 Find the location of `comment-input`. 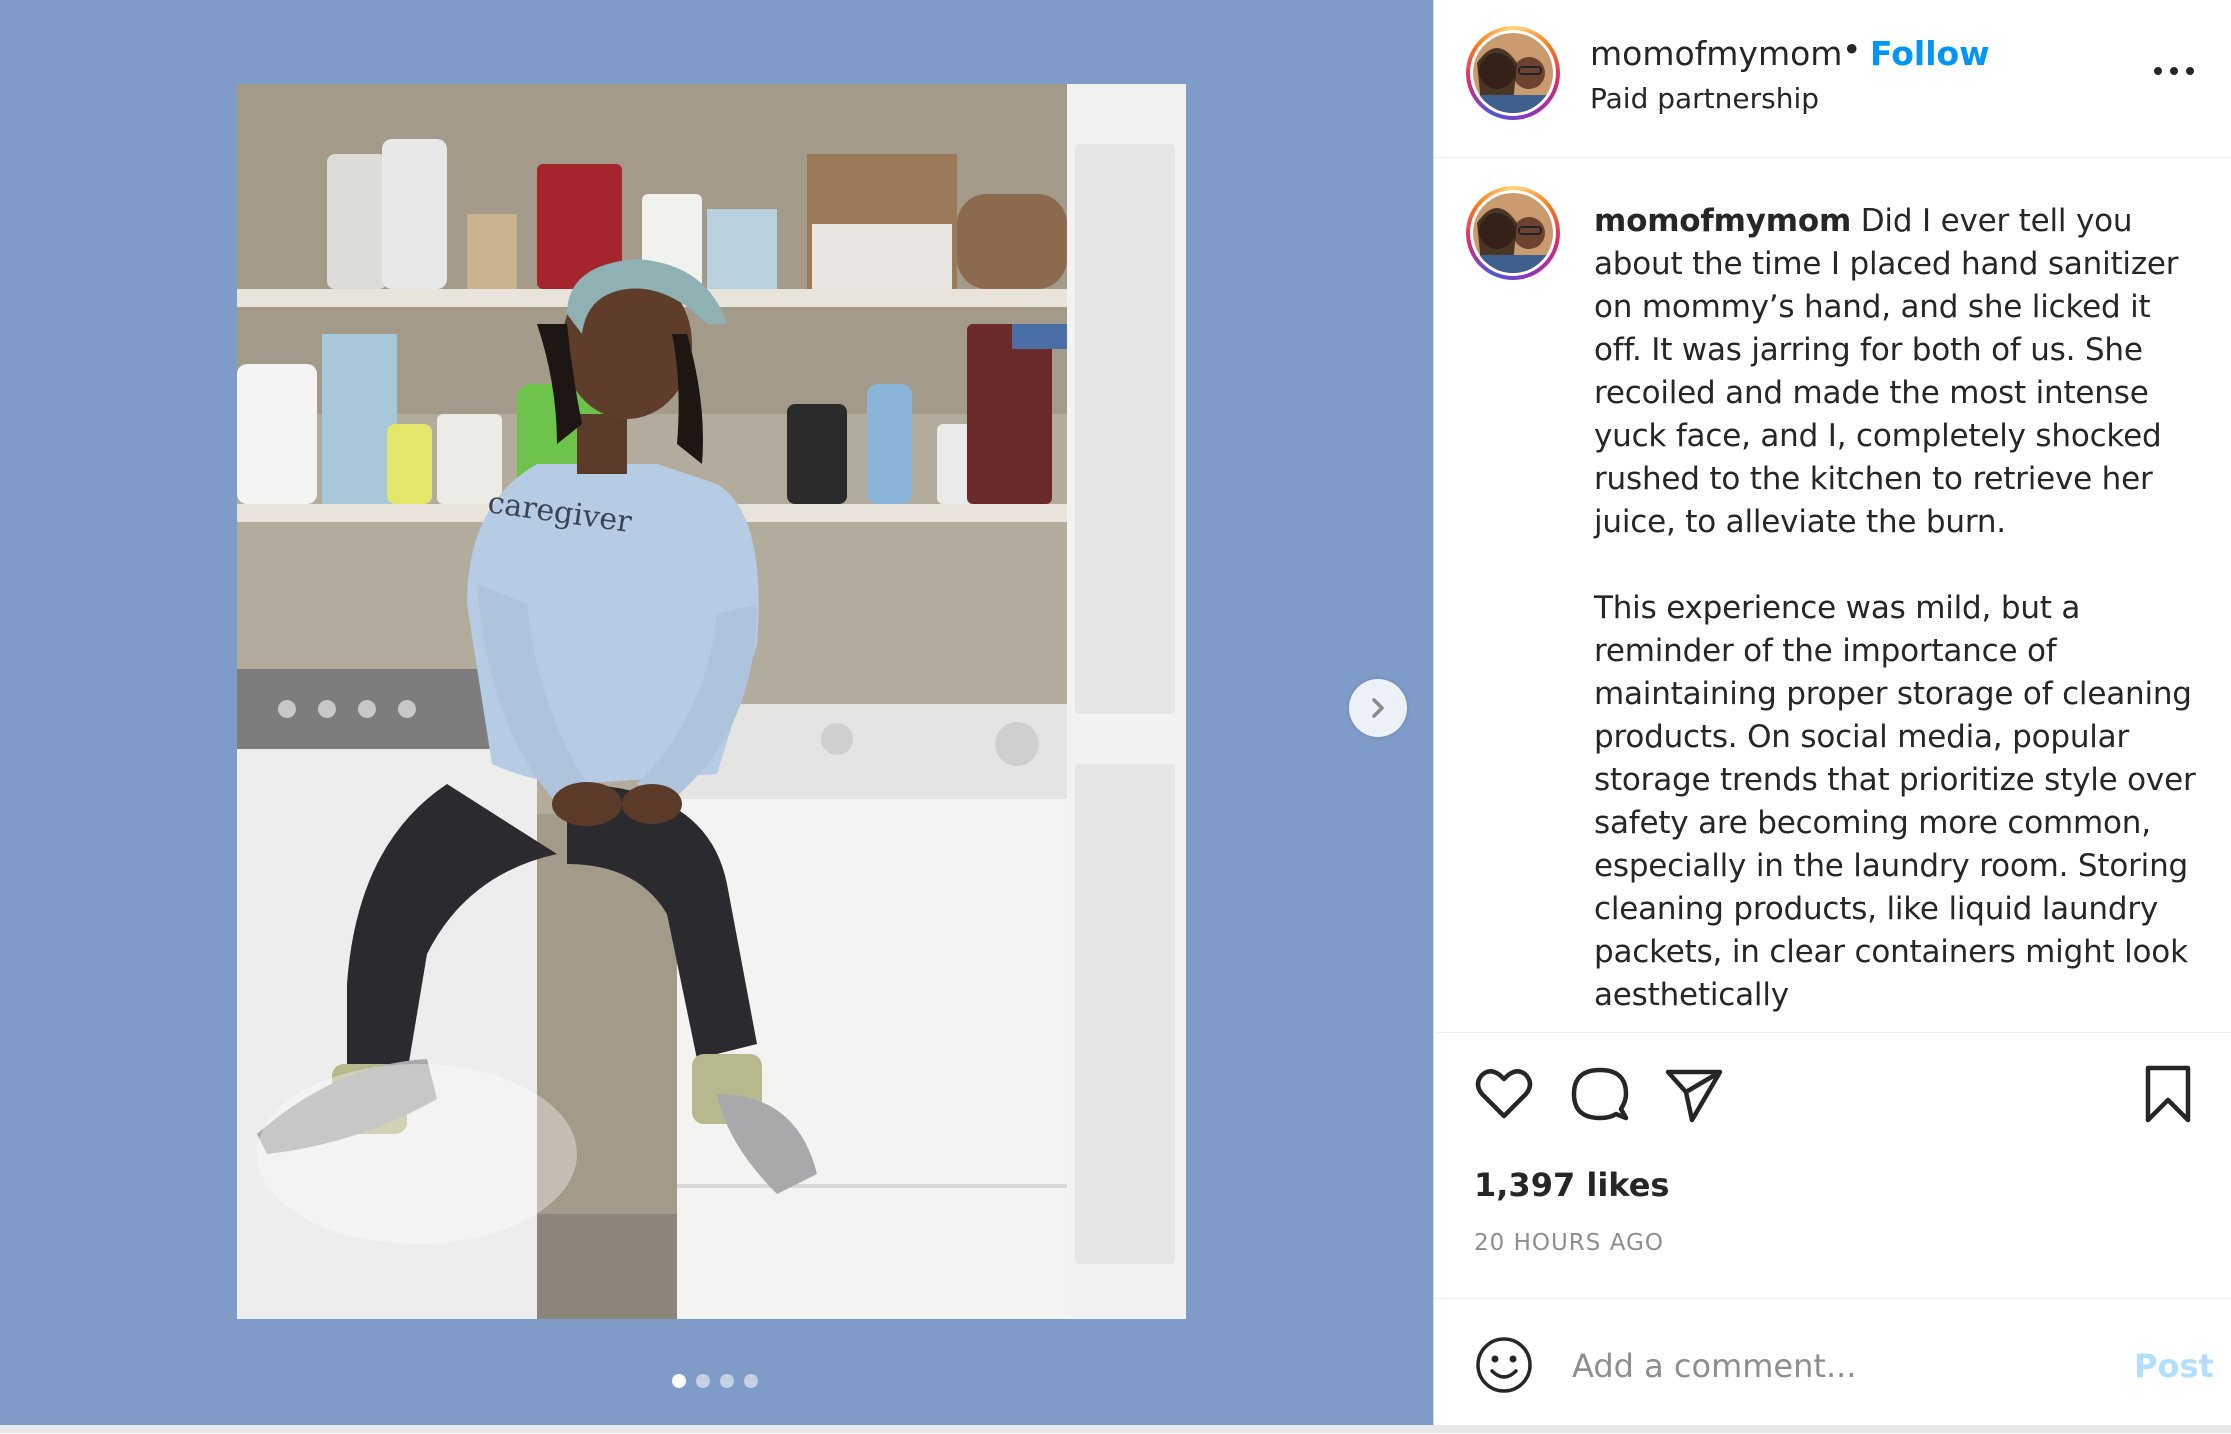

comment-input is located at coordinates (1832, 1366).